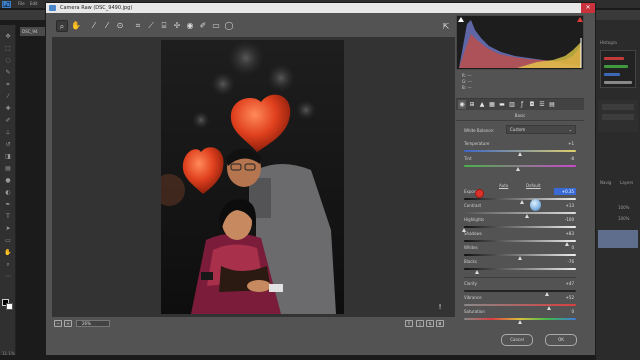  I want to click on cancel-button: Cancel, so click(517, 340).